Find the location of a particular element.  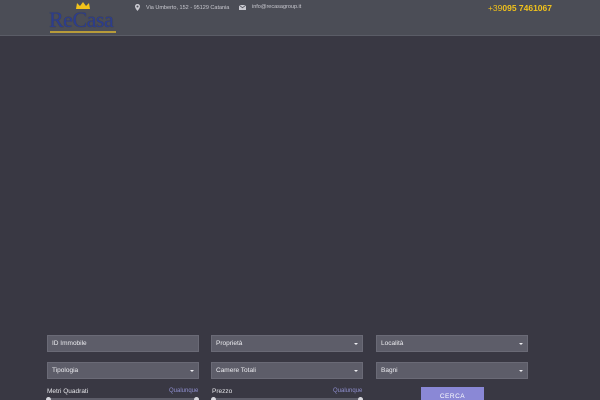

address-text: Via Umberto, 152 - 95129 Catania is located at coordinates (188, 7).